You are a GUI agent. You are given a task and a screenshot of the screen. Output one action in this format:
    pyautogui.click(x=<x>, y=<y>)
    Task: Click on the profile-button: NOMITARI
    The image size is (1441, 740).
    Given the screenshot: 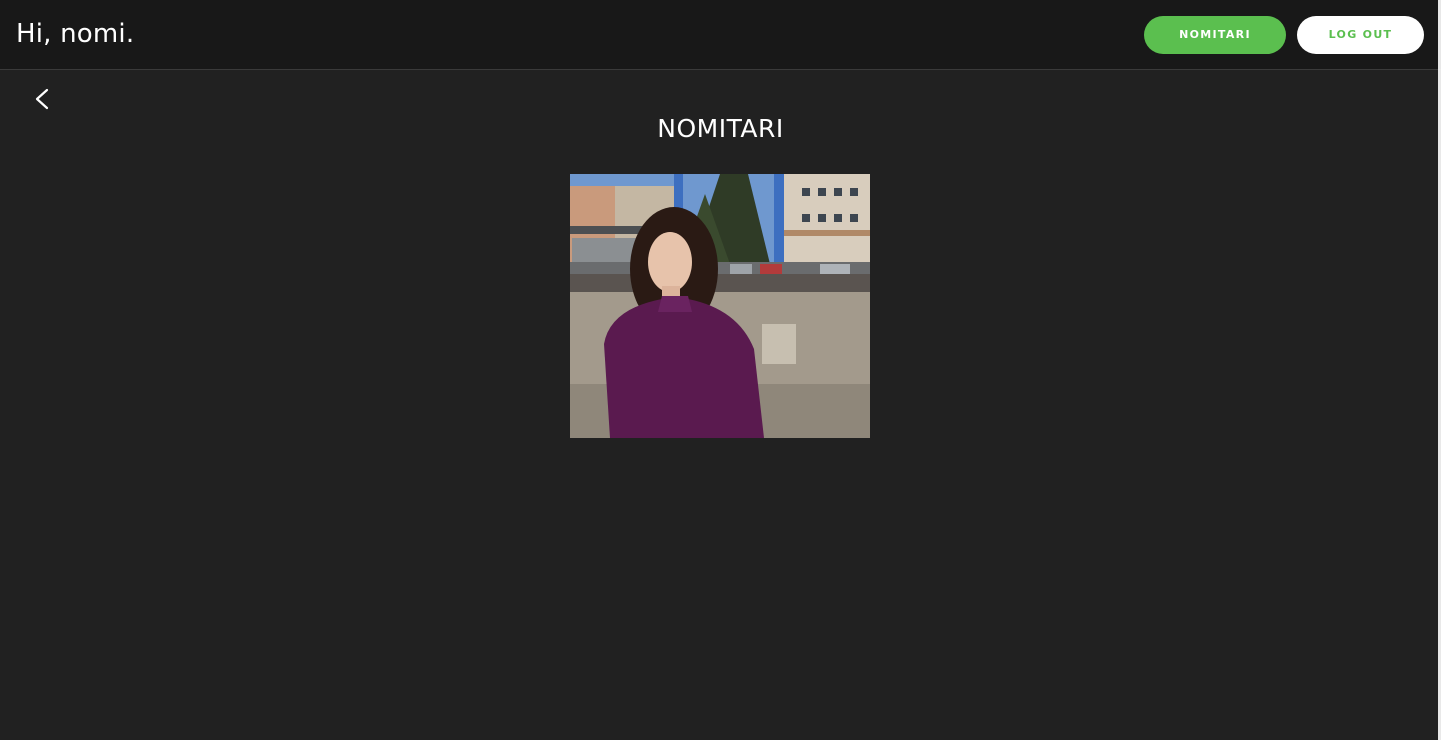 What is the action you would take?
    pyautogui.click(x=1215, y=35)
    